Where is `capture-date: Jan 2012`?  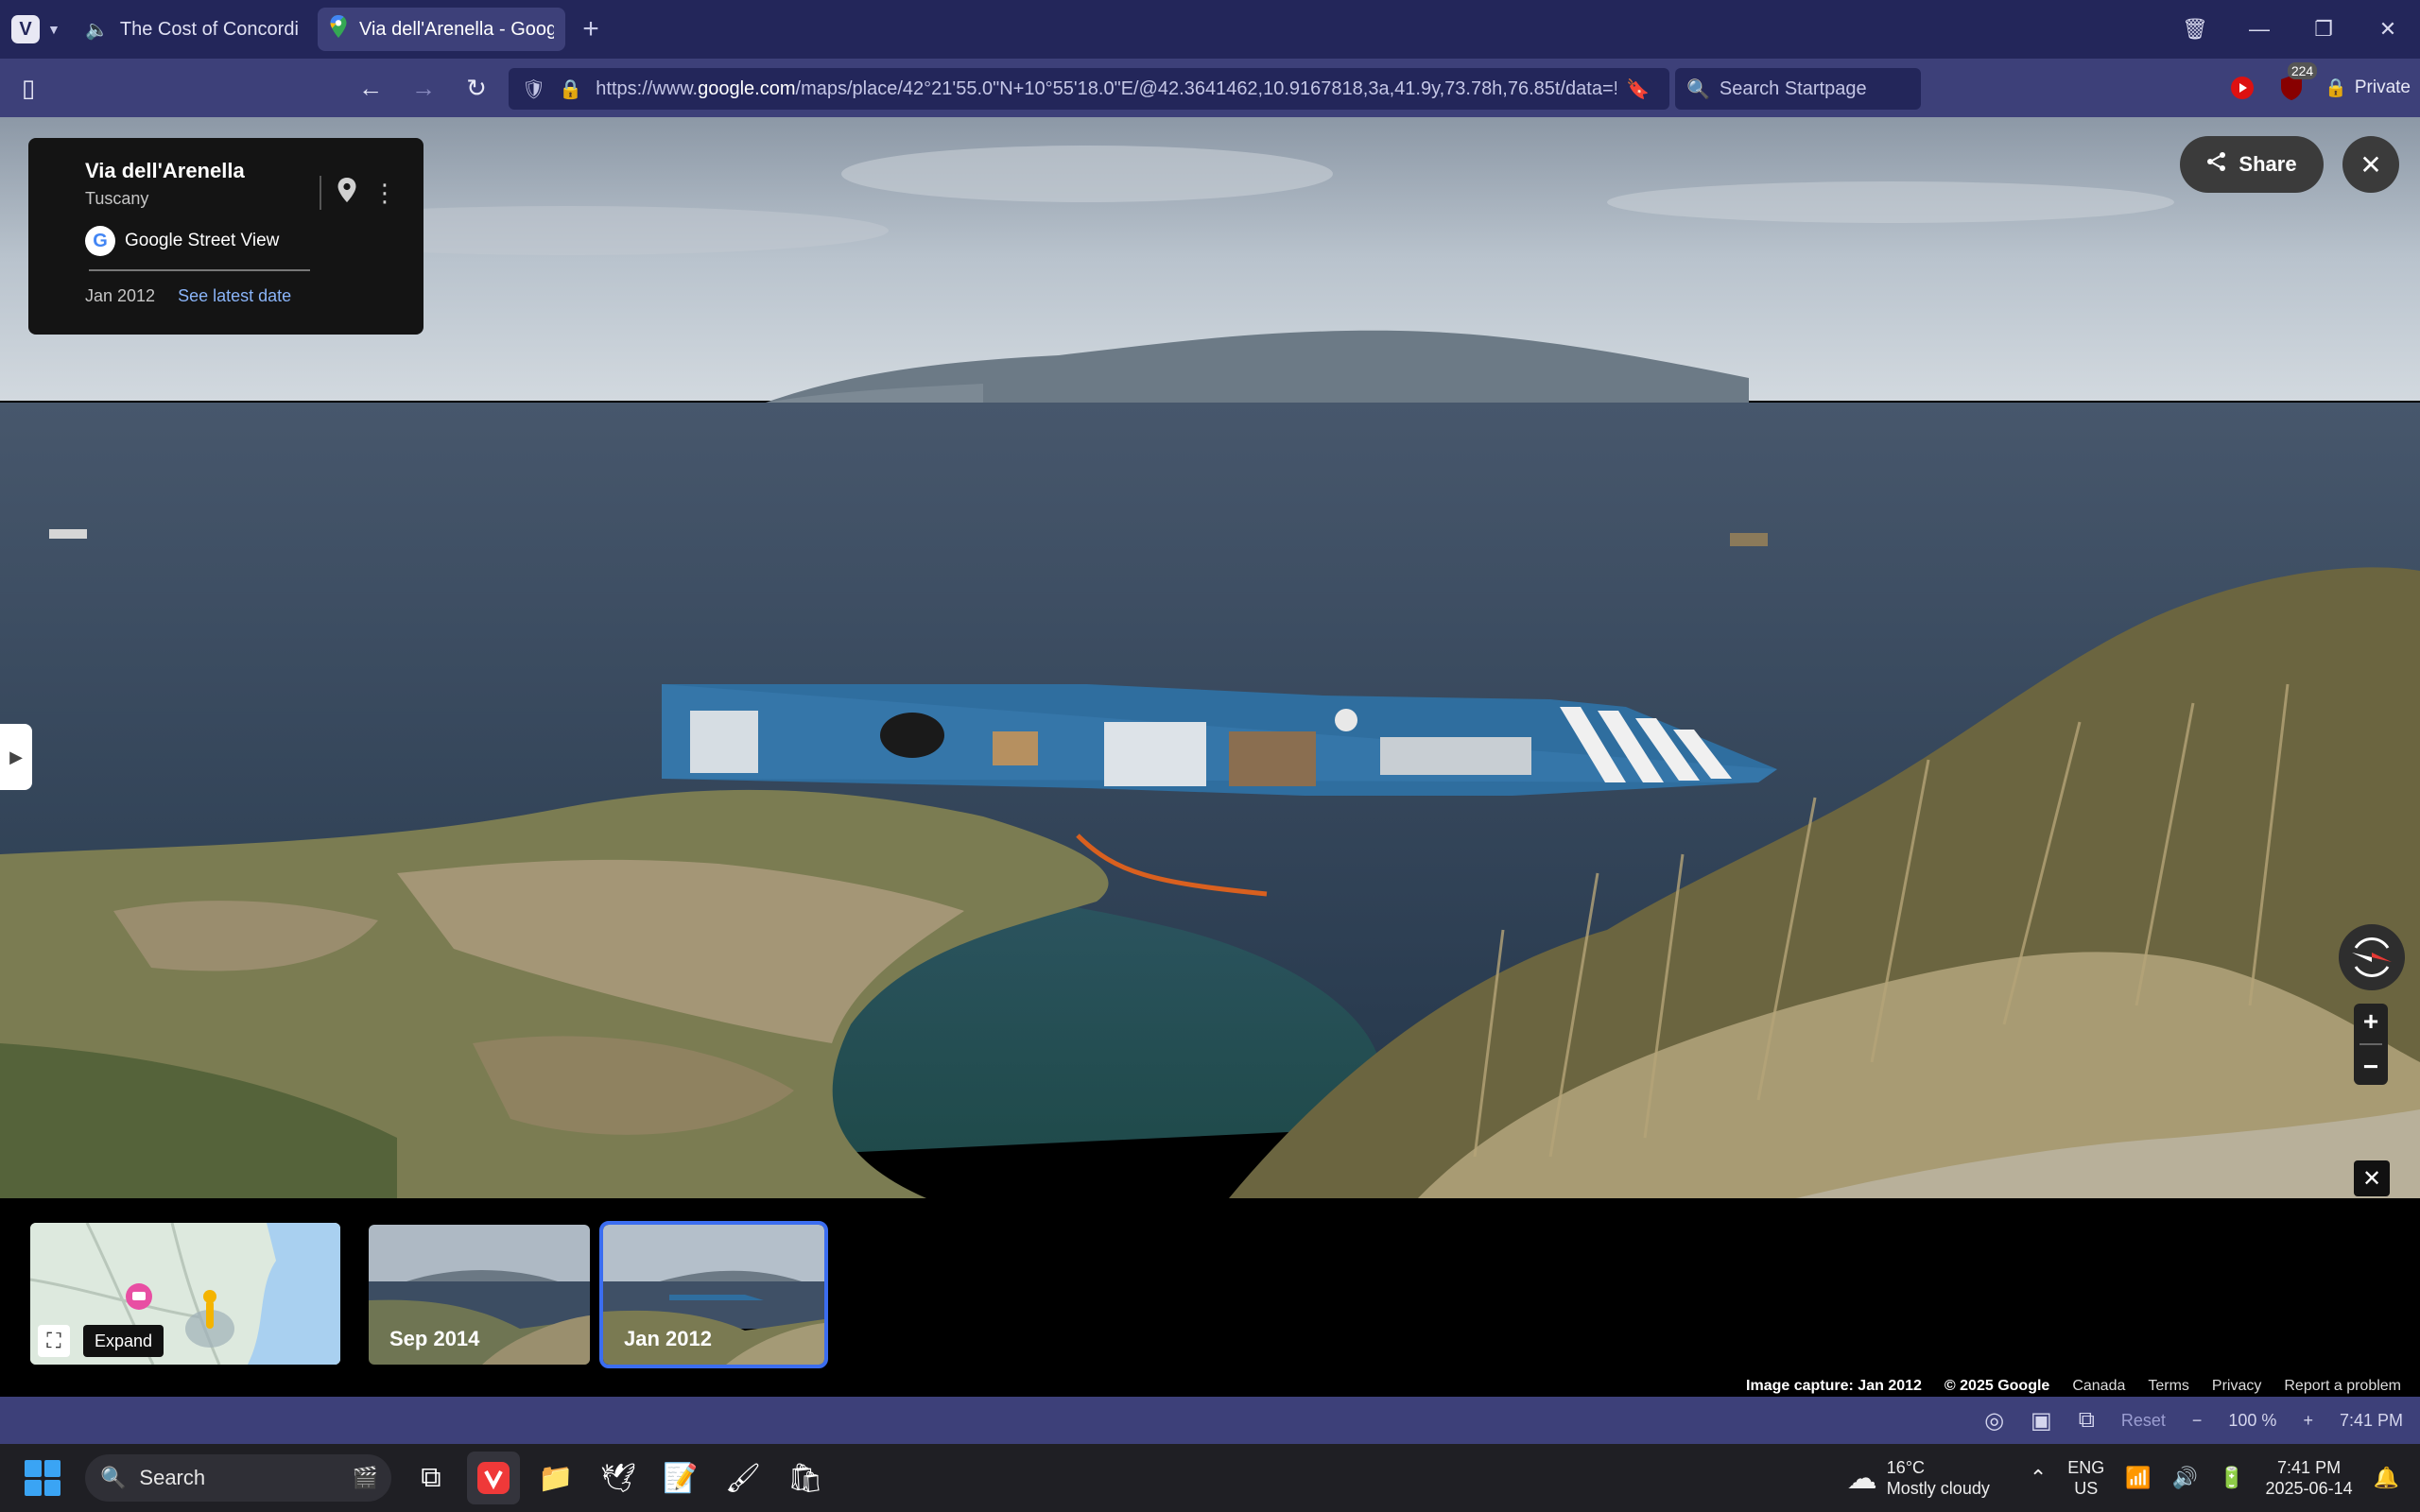
capture-date: Jan 2012 is located at coordinates (120, 295).